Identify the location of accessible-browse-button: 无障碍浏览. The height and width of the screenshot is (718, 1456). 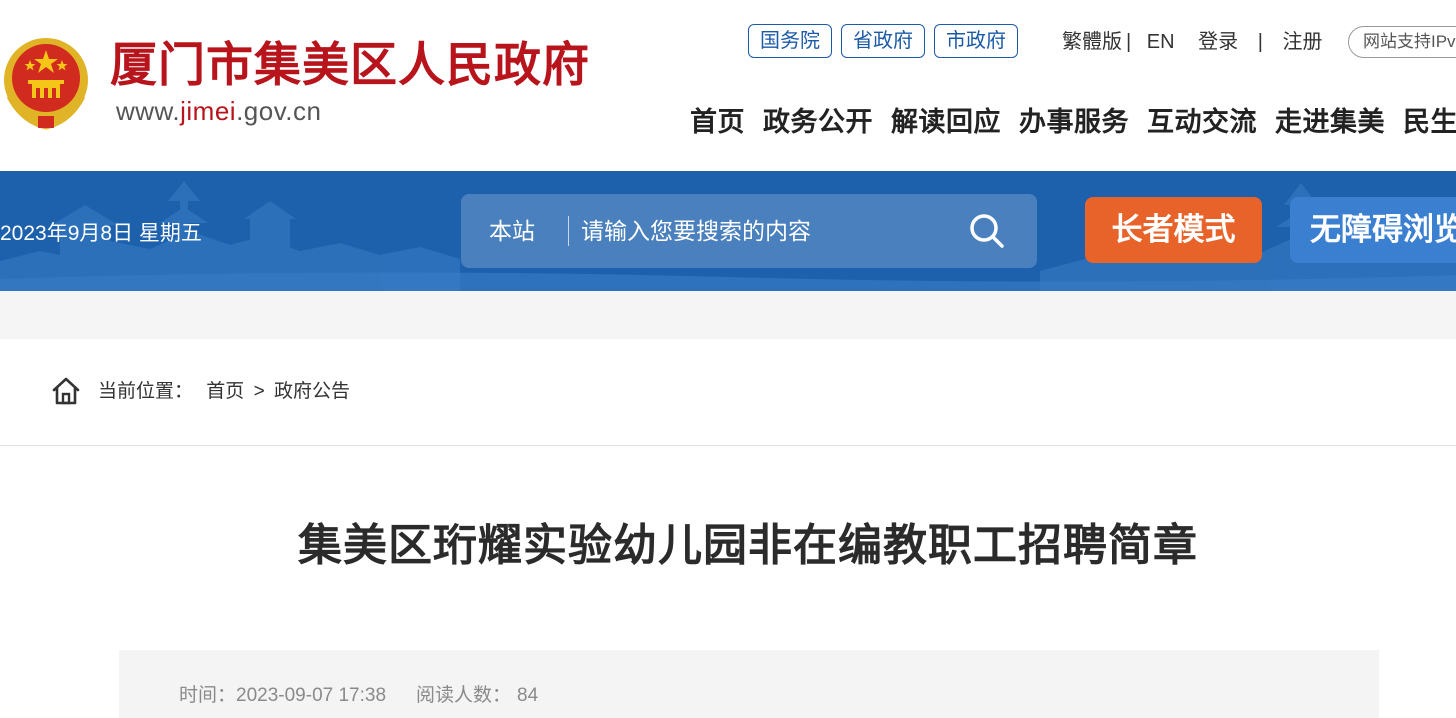
(1373, 230).